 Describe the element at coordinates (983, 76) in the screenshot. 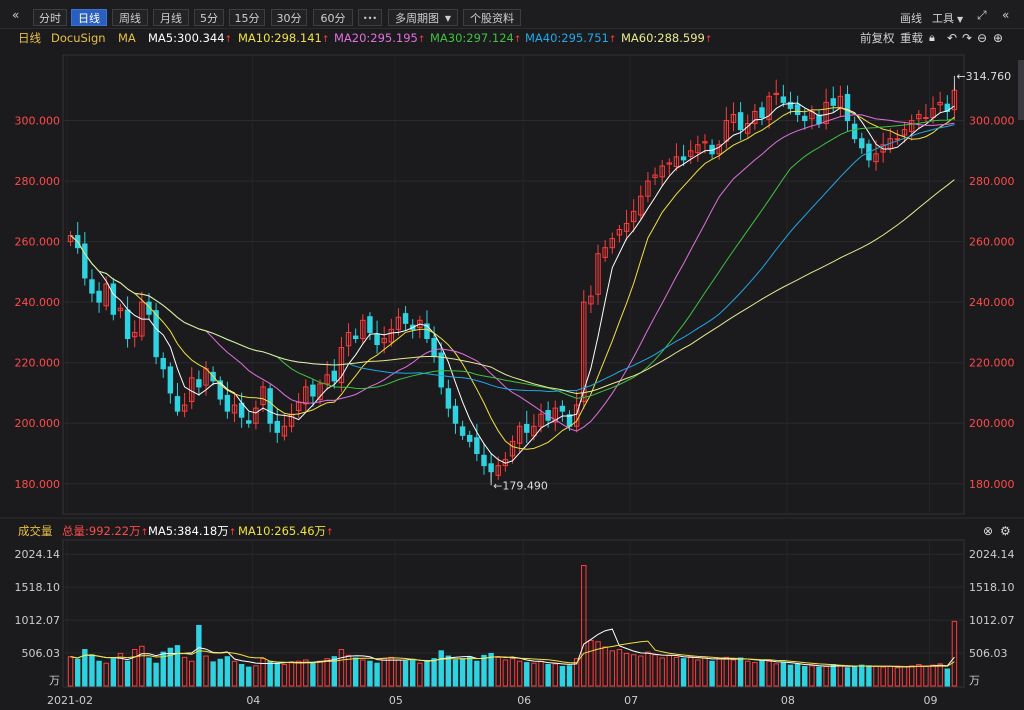

I see `high-label: ←314.760` at that location.